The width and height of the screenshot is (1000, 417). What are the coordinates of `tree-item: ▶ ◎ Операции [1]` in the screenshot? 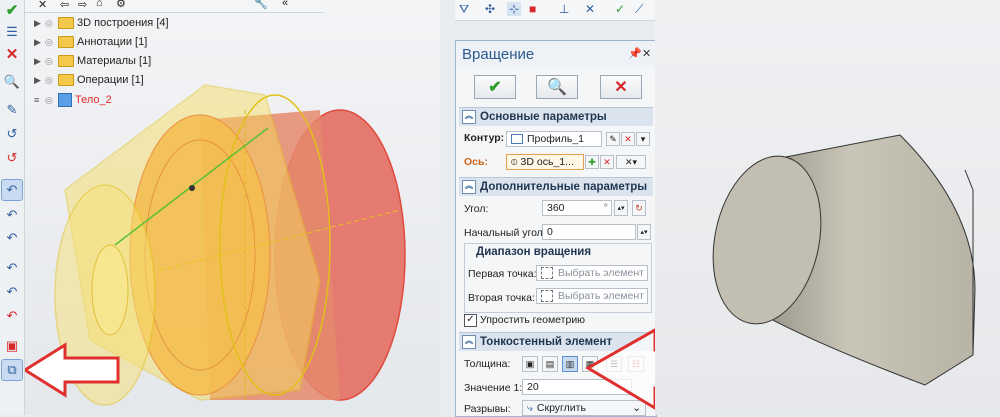 It's located at (89, 80).